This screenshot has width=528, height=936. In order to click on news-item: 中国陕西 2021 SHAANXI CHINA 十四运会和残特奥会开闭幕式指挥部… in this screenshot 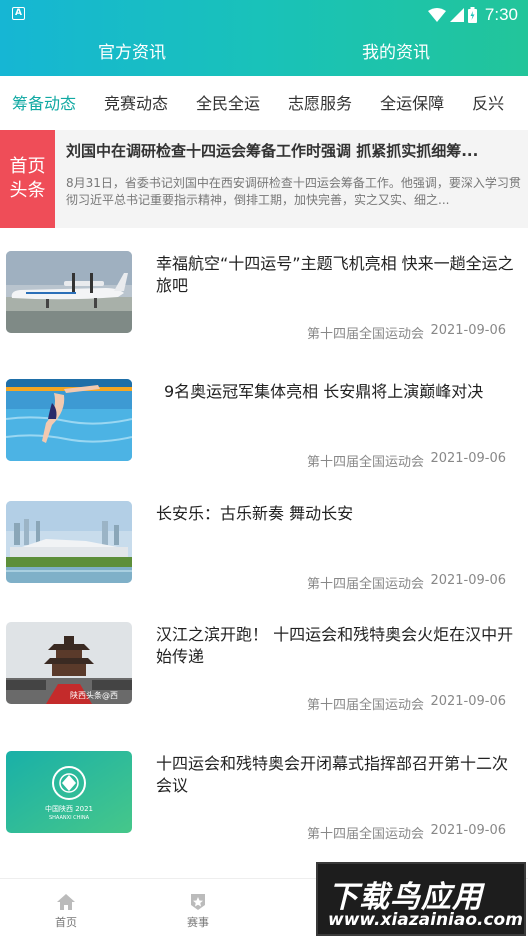, I will do `click(264, 801)`.